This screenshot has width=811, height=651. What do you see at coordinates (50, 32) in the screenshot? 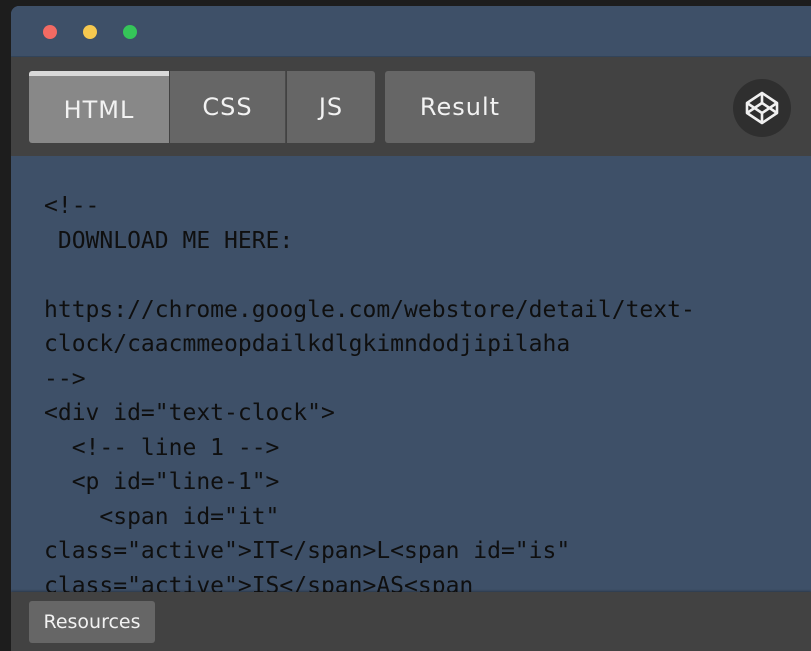
I see `close-window-button` at bounding box center [50, 32].